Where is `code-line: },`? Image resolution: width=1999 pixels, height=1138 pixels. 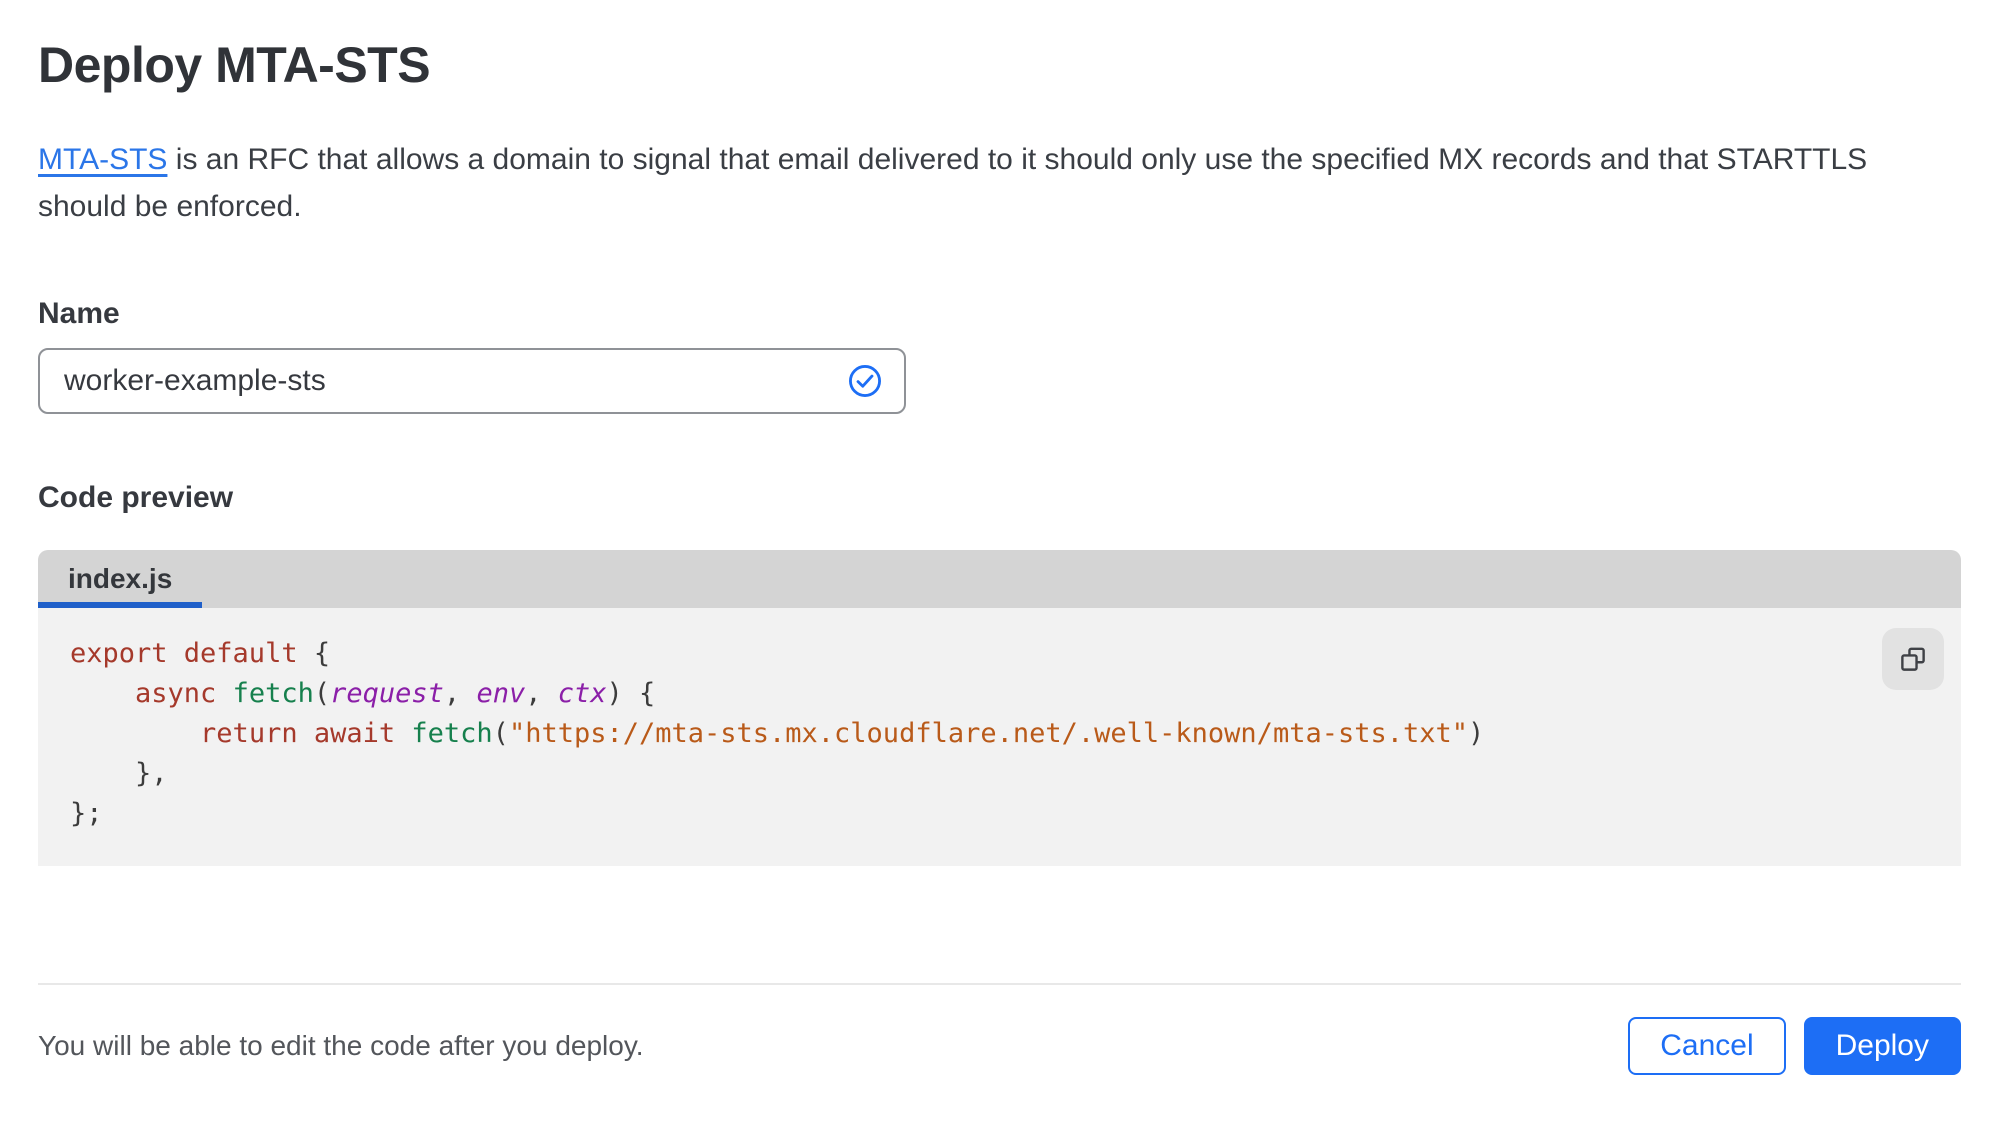 code-line: }, is located at coordinates (151, 773).